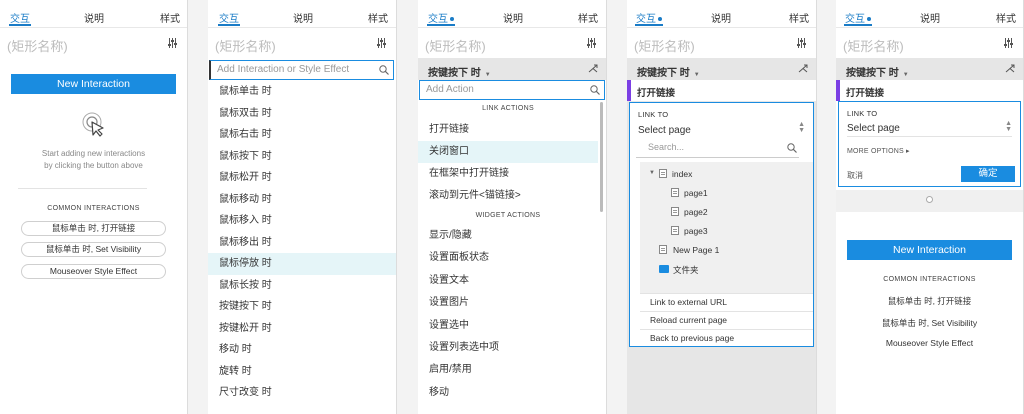  Describe the element at coordinates (301, 70) in the screenshot. I see `interaction-search-input: Add Interaction or Style Effect` at that location.